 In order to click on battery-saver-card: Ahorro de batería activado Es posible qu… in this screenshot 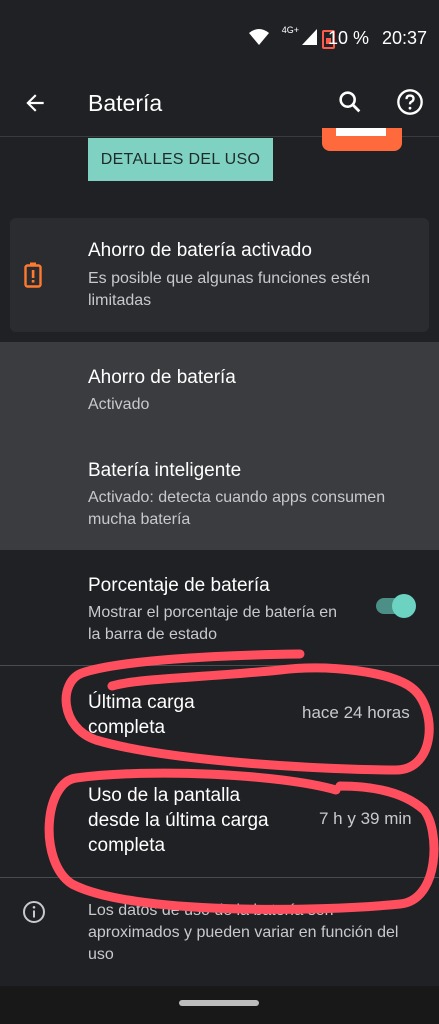, I will do `click(219, 275)`.